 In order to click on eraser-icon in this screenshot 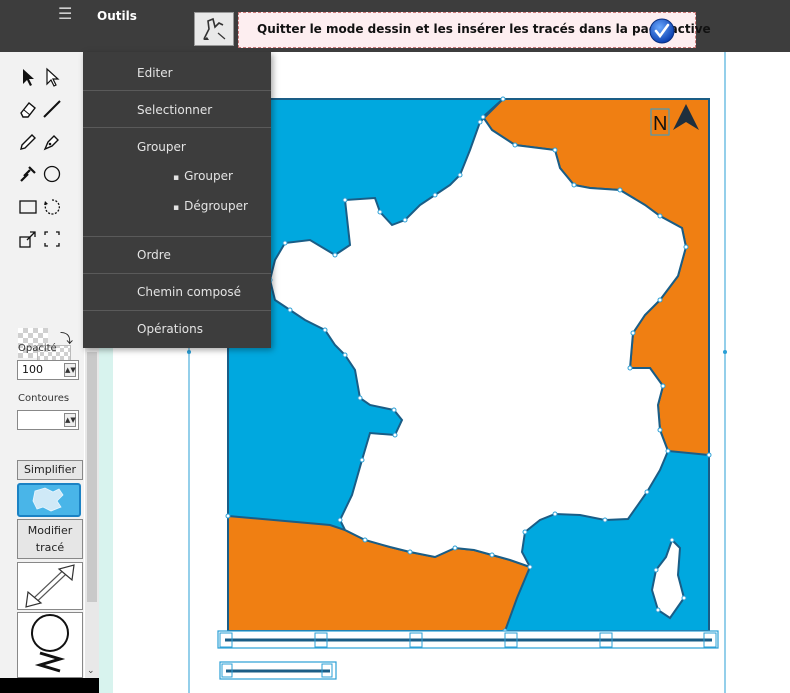, I will do `click(28, 109)`.